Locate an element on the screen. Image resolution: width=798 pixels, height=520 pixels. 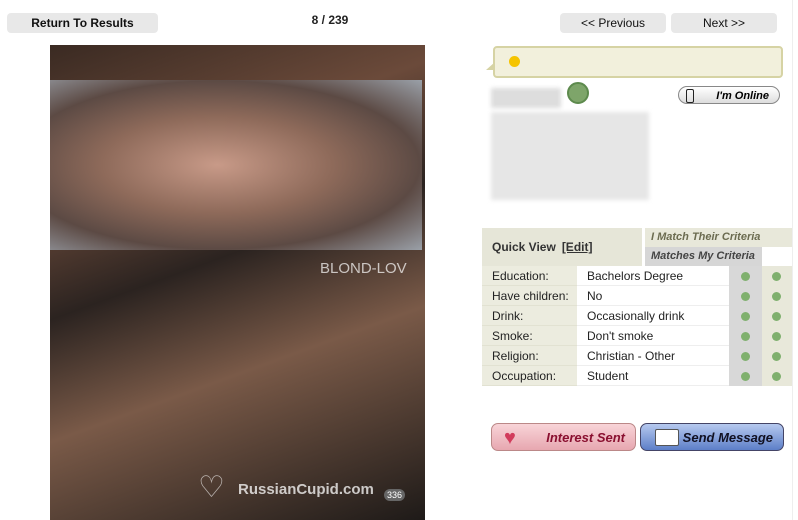
interest-sent-button: ♥ Interest Sent is located at coordinates (563, 437).